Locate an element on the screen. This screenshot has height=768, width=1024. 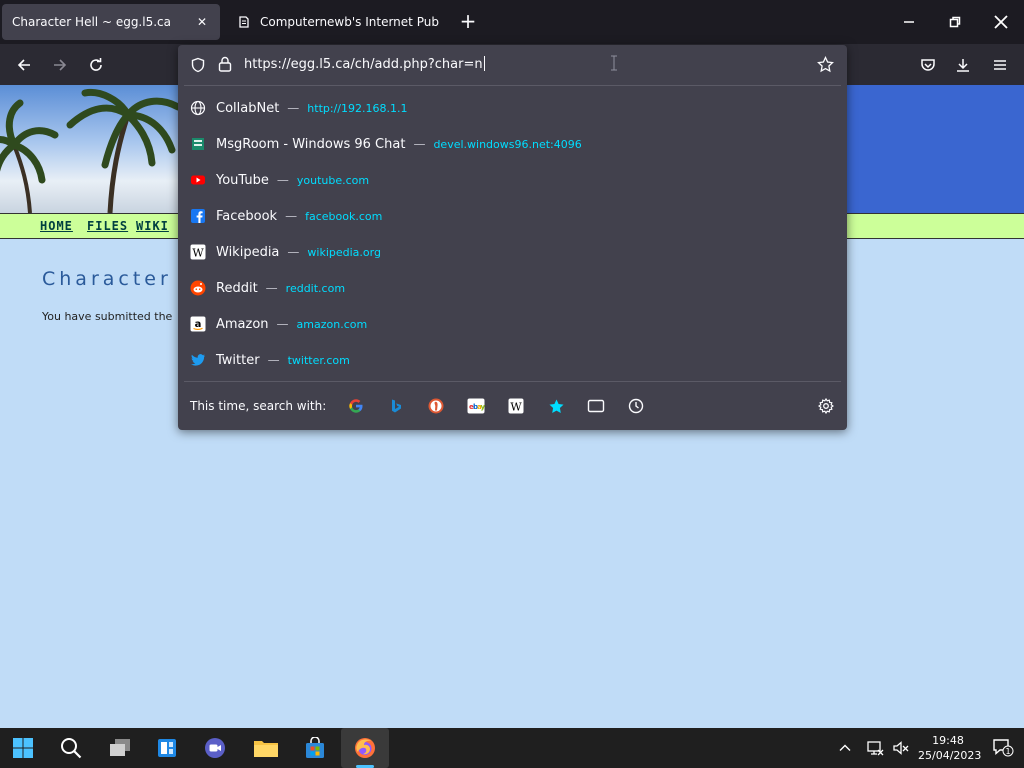
suggestion-title: MsgRoom - Windows 96 Chat is located at coordinates (311, 144).